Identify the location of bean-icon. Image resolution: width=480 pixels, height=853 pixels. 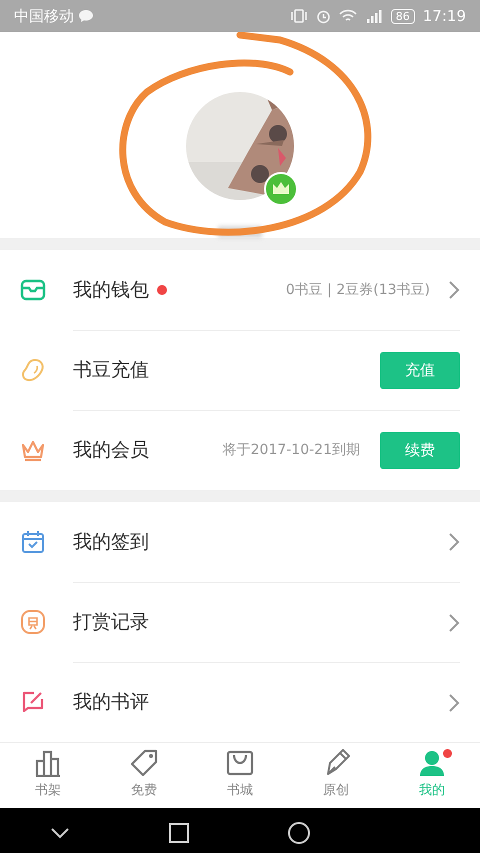
(33, 370).